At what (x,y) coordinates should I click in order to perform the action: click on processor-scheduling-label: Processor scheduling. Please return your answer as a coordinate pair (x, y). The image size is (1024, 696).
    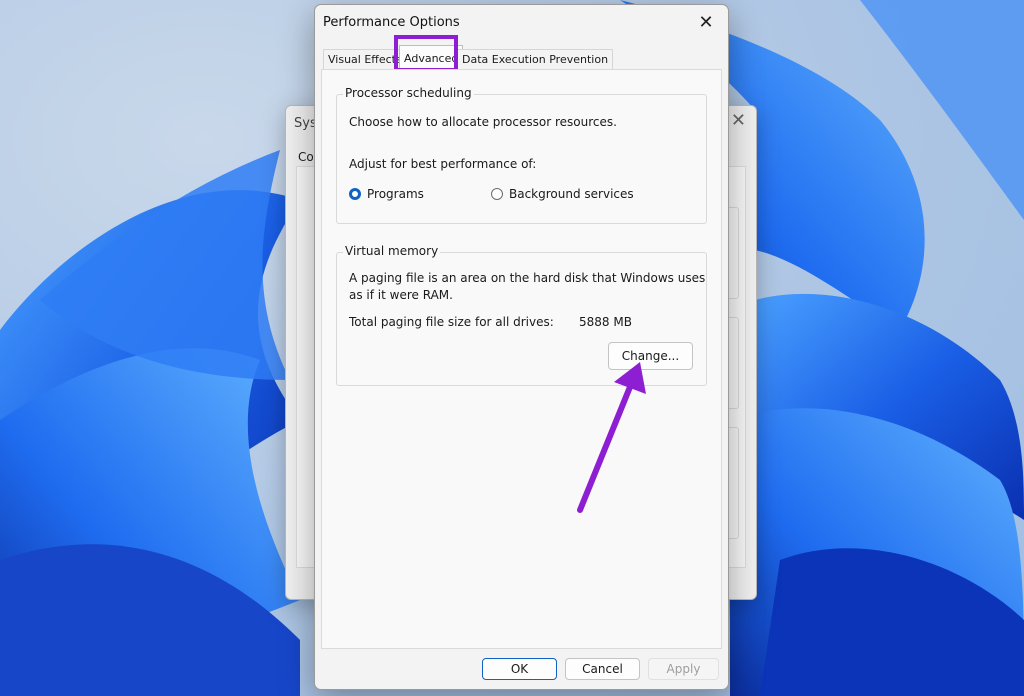
    Looking at the image, I should click on (408, 93).